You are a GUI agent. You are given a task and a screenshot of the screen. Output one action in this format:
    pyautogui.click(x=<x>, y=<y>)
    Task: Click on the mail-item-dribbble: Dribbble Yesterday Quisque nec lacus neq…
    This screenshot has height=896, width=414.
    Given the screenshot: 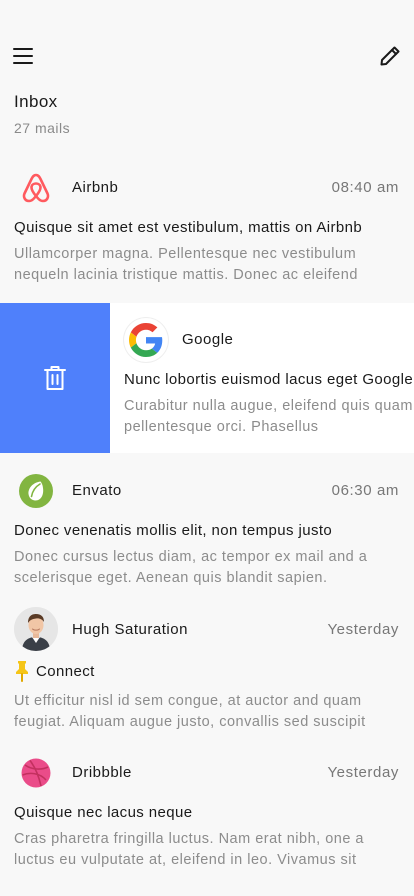 What is the action you would take?
    pyautogui.click(x=207, y=813)
    